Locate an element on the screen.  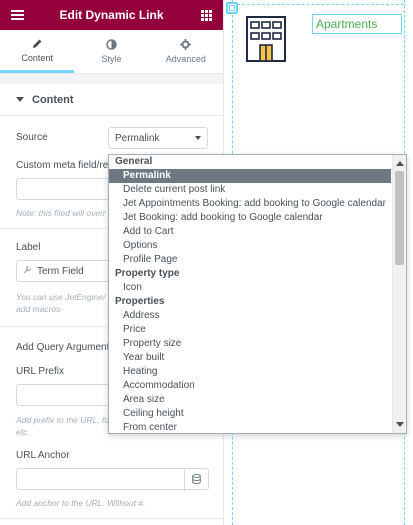
dropdown-scrollbar is located at coordinates (399, 294).